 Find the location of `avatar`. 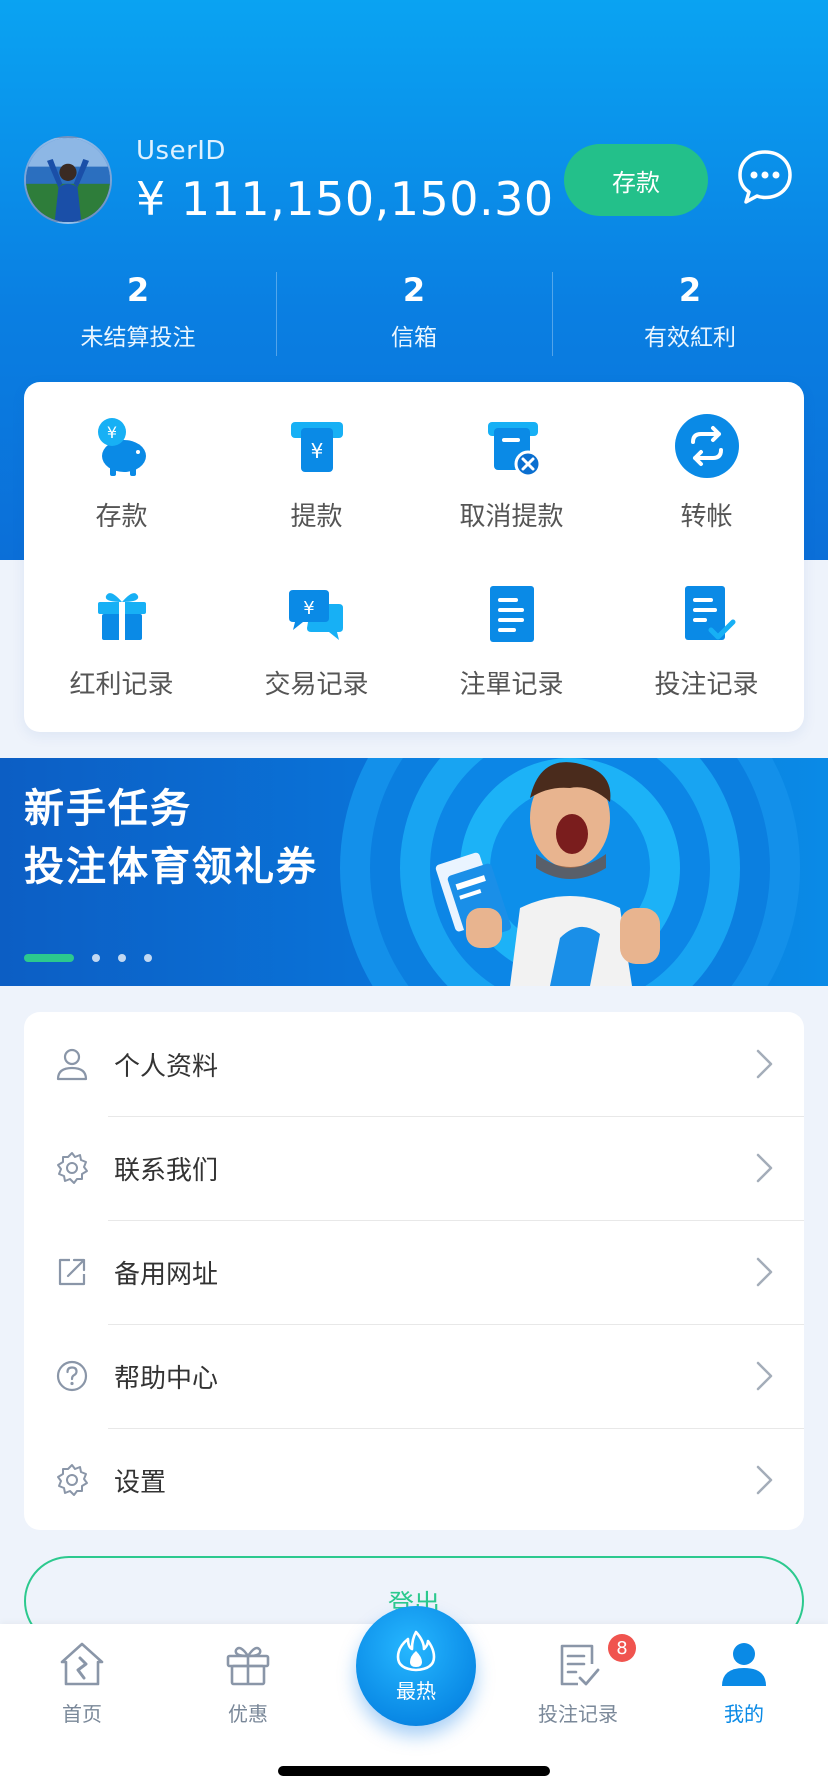

avatar is located at coordinates (68, 180).